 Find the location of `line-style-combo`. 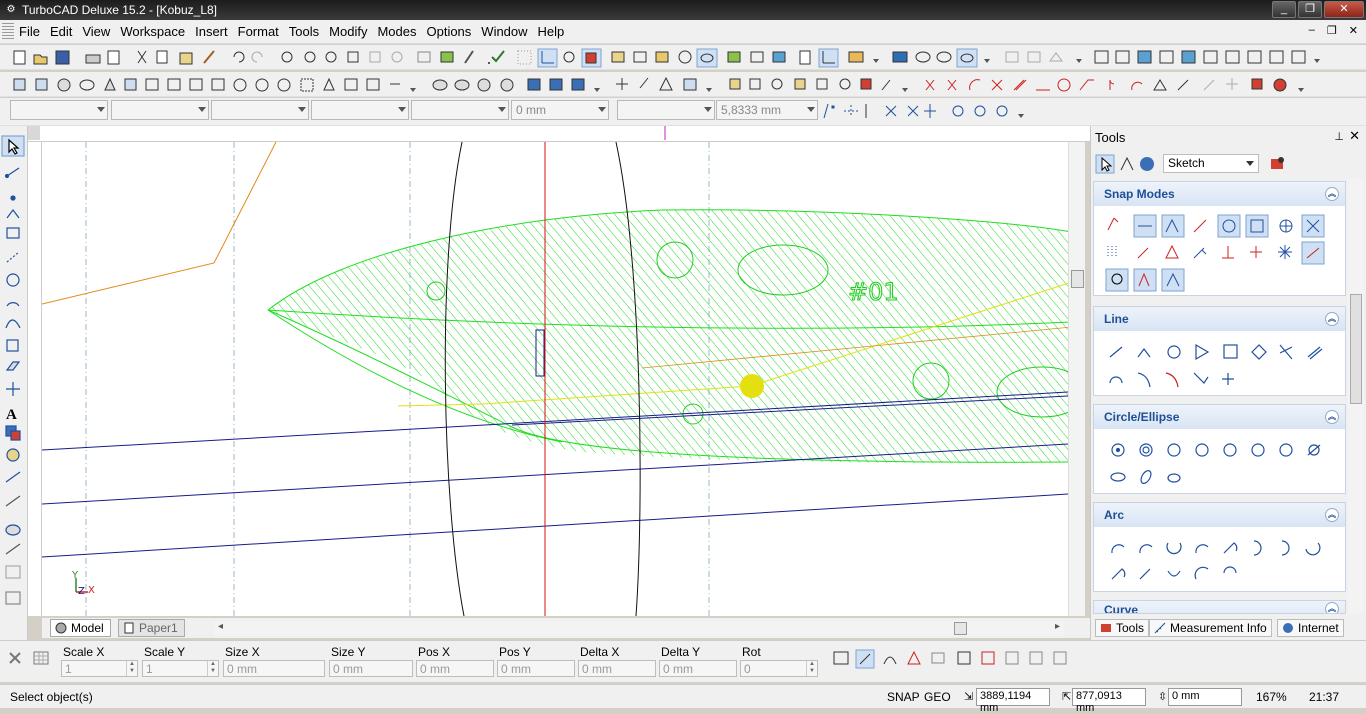

line-style-combo is located at coordinates (260, 110).